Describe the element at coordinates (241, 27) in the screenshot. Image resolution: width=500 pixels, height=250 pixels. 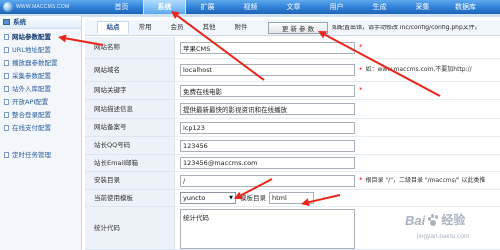
I see `subtab-attachment: 附件` at that location.